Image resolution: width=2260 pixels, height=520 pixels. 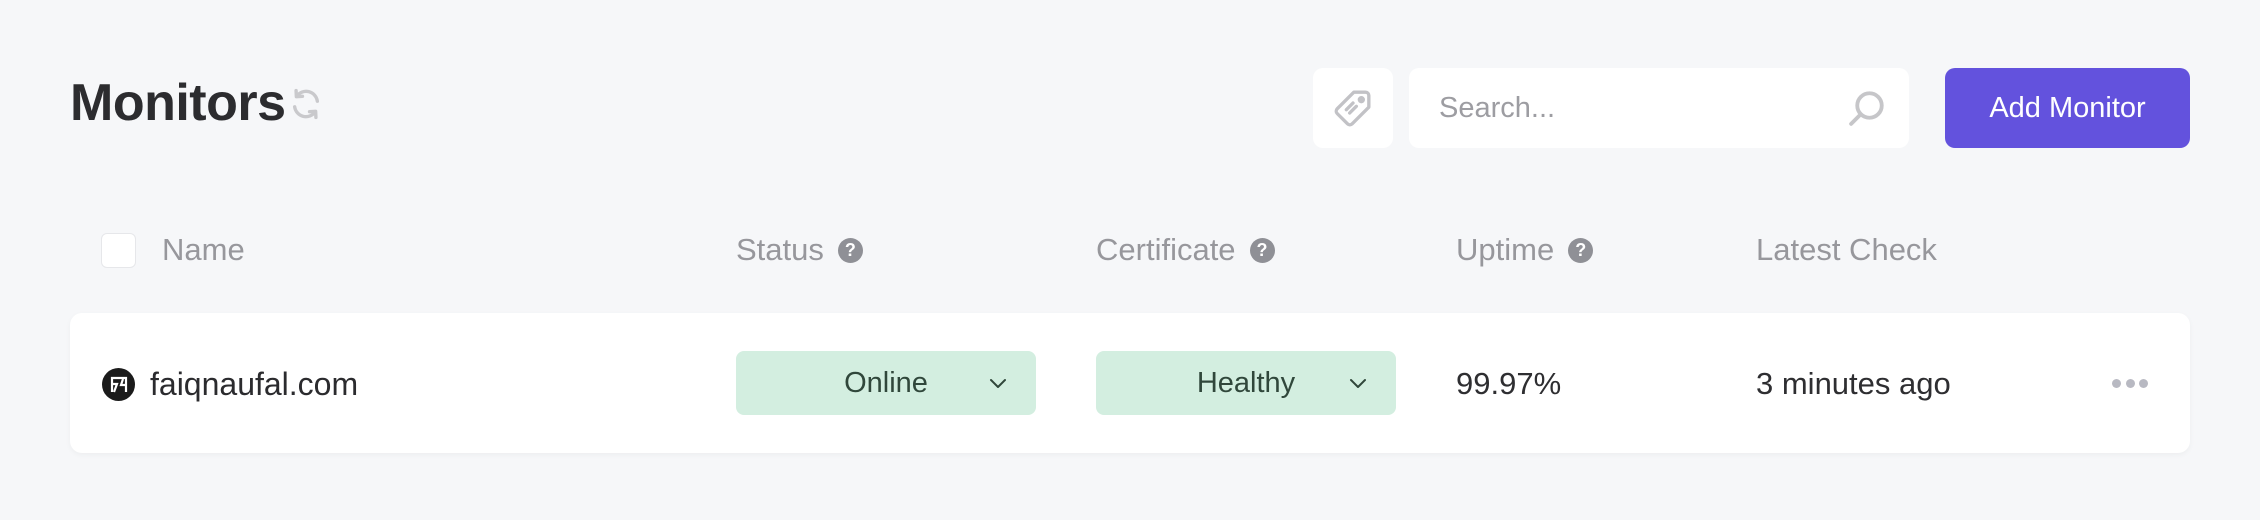 I want to click on tag-filter-button, so click(x=1353, y=108).